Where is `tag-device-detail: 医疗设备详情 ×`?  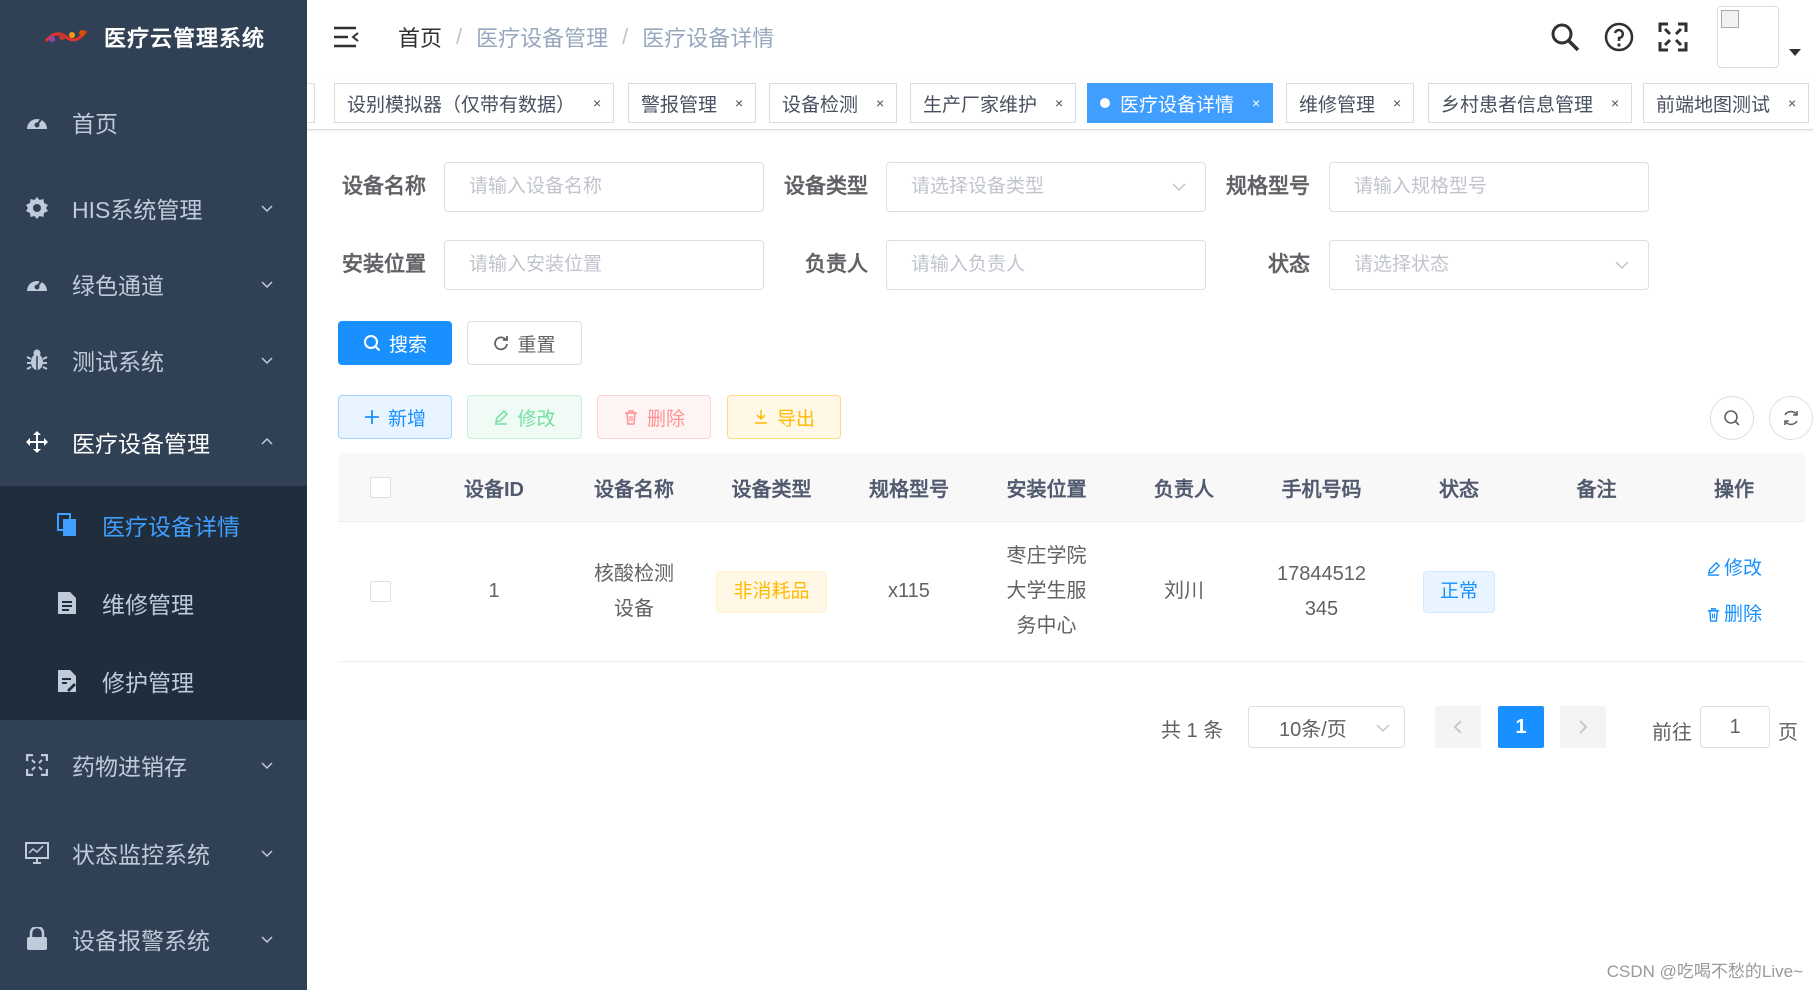 tag-device-detail: 医疗设备详情 × is located at coordinates (1180, 103).